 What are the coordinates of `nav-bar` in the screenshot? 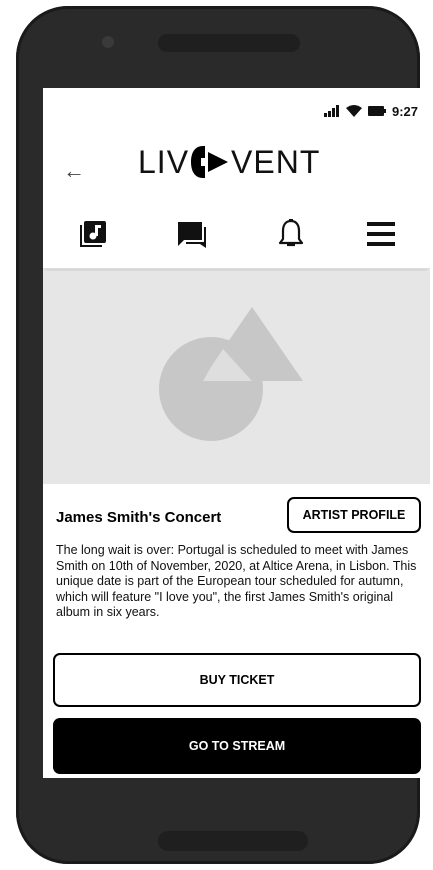 It's located at (236, 233).